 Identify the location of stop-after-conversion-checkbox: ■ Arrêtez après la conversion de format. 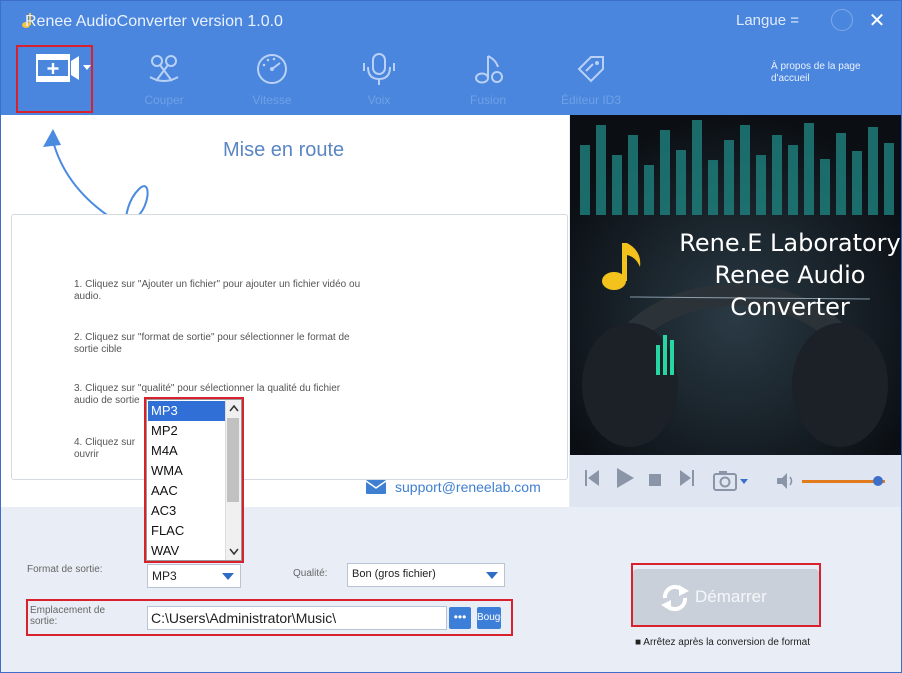
(722, 642).